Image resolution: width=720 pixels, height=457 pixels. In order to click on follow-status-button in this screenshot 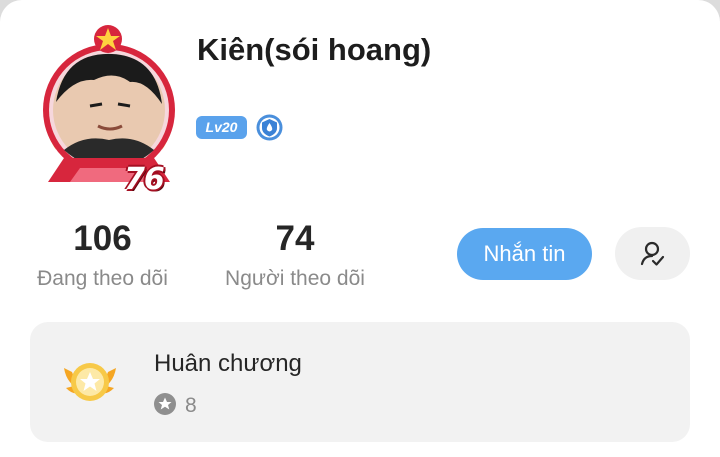, I will do `click(652, 253)`.